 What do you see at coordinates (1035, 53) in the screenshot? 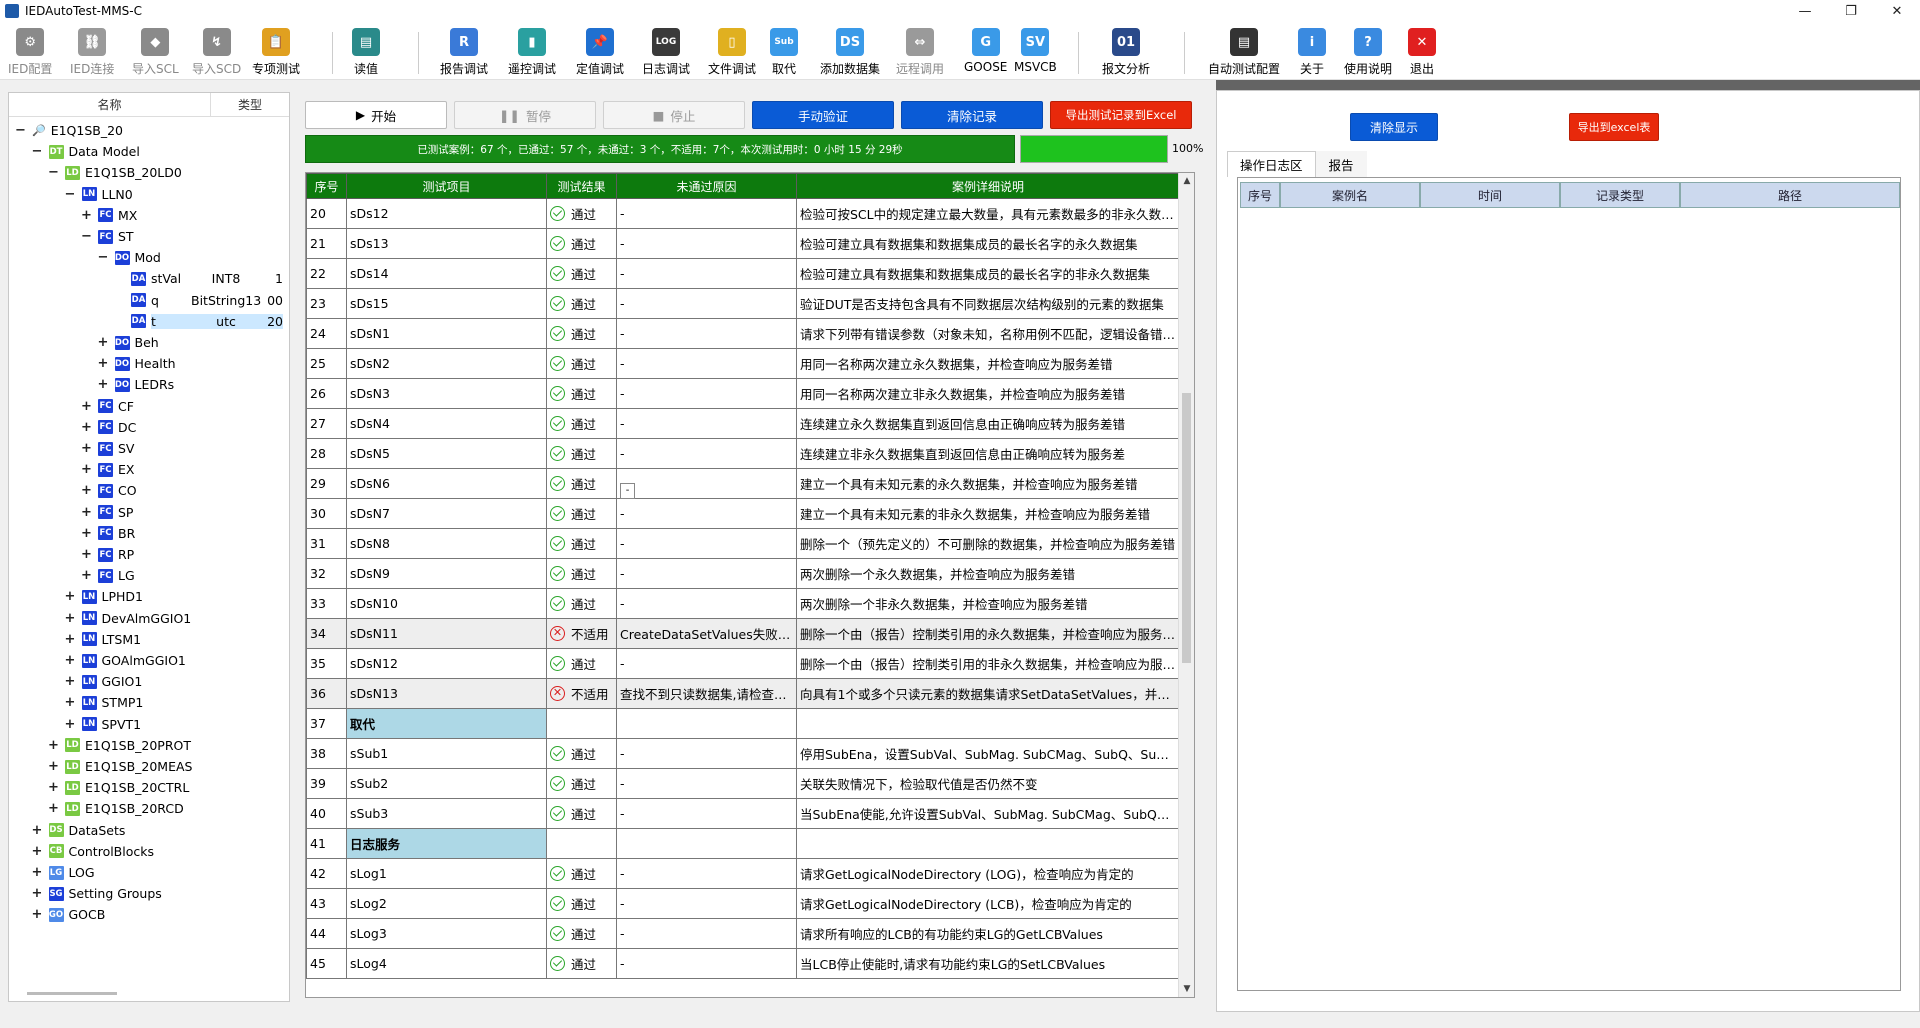
I see `toolbar-button-15: SV MSVCB` at bounding box center [1035, 53].